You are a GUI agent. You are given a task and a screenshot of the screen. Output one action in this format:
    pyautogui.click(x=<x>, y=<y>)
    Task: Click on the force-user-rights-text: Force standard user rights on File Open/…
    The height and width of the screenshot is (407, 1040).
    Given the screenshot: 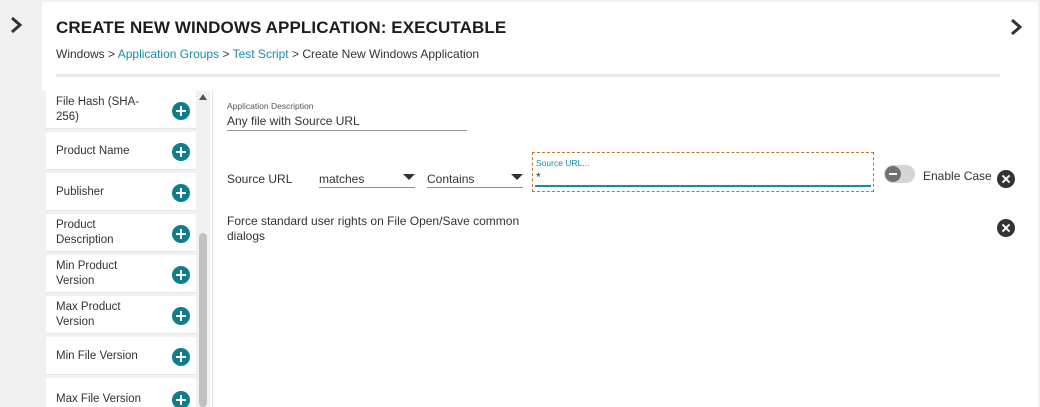 What is the action you would take?
    pyautogui.click(x=373, y=228)
    